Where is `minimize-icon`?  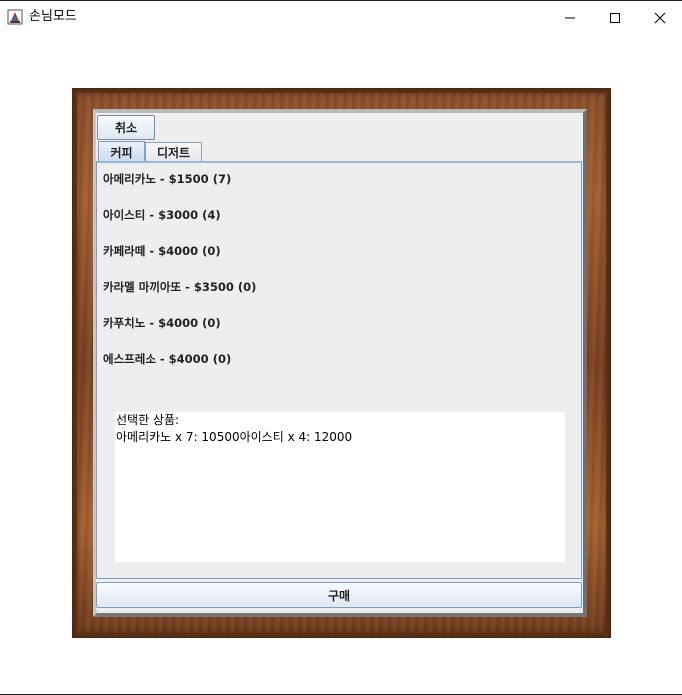
minimize-icon is located at coordinates (570, 17).